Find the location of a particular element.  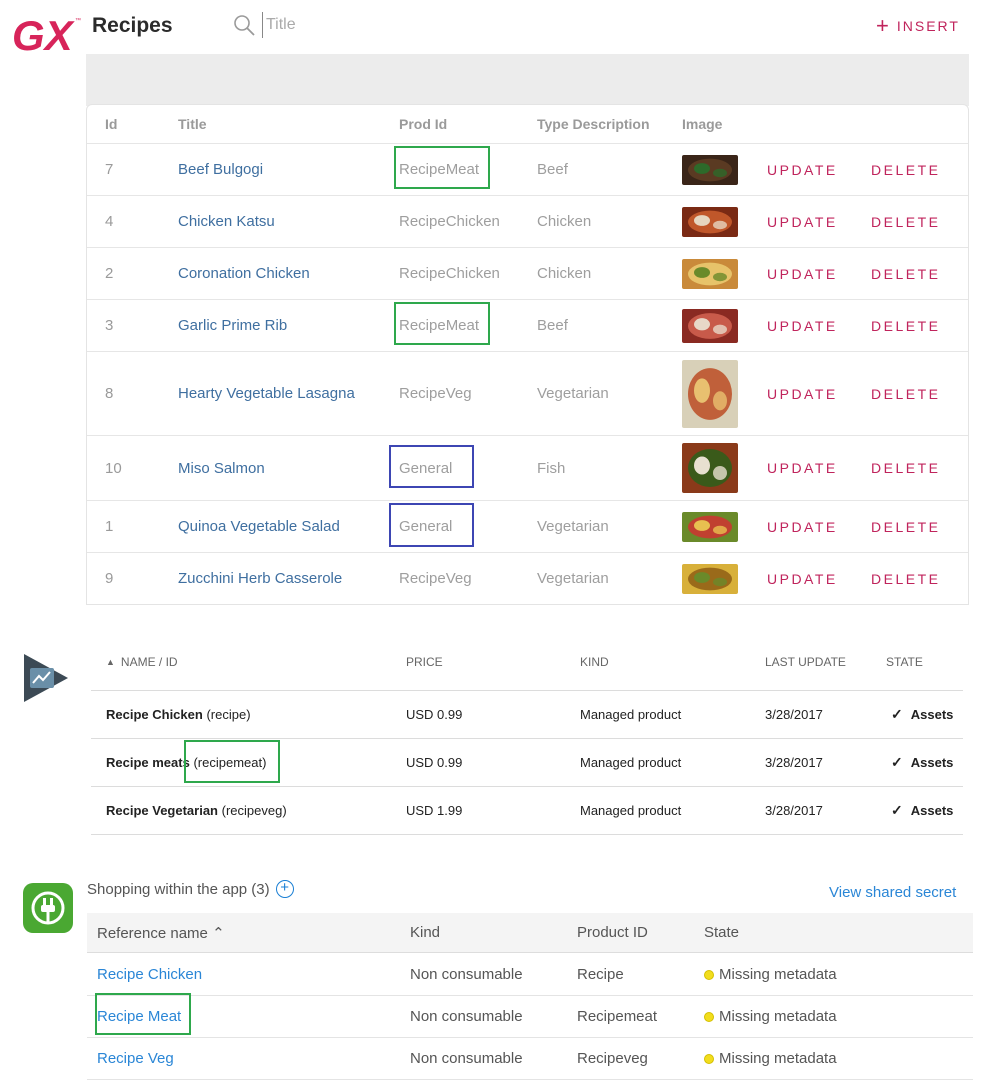

highlight-box-recipe-meat-it is located at coordinates (143, 1014).